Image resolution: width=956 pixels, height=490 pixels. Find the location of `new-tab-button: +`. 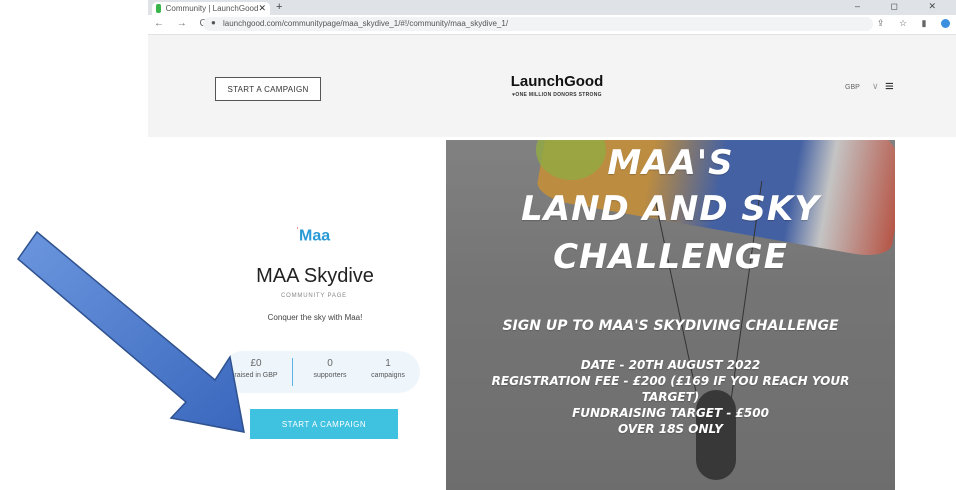

new-tab-button: + is located at coordinates (279, 7).